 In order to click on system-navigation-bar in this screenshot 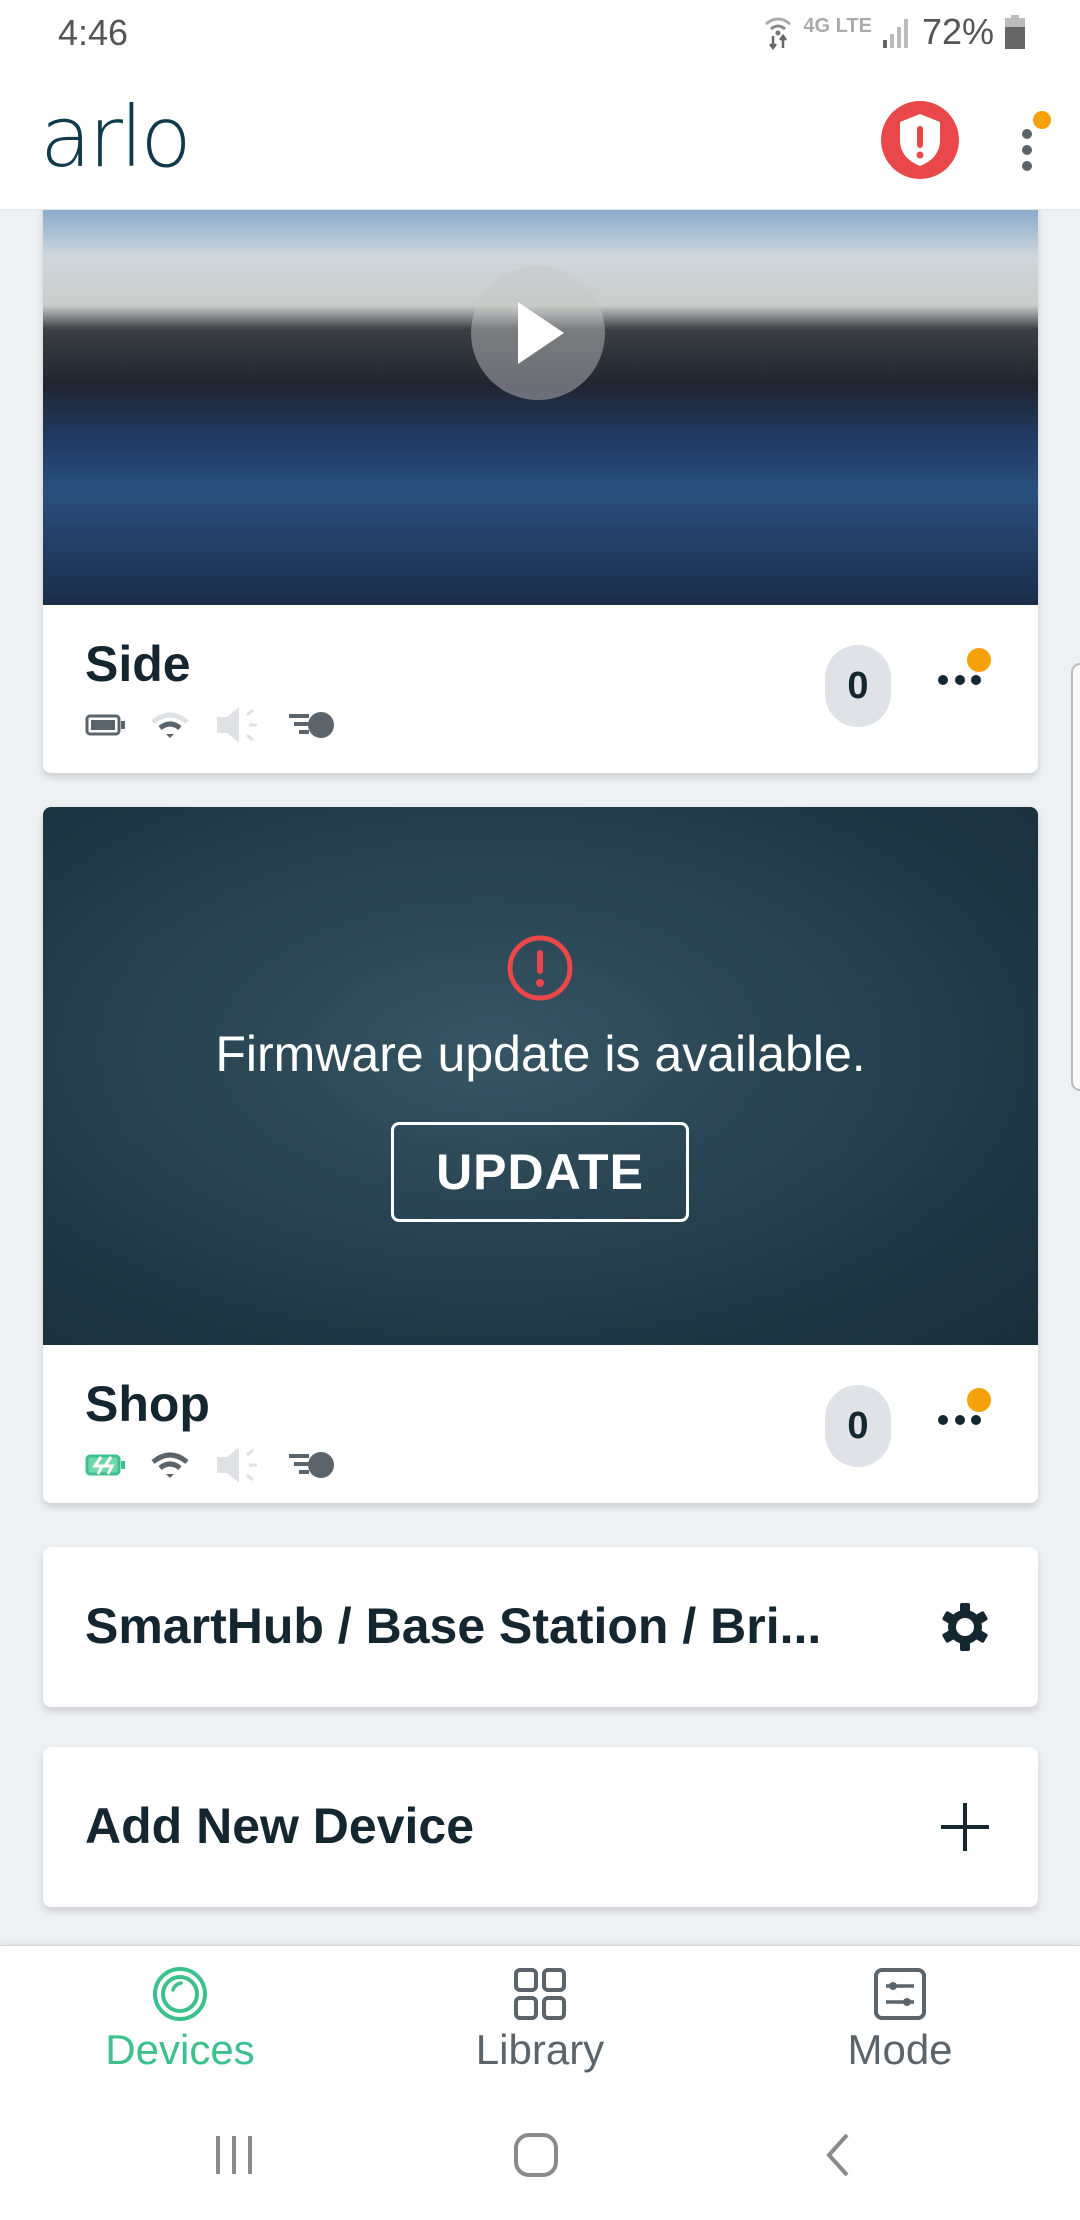, I will do `click(540, 2157)`.